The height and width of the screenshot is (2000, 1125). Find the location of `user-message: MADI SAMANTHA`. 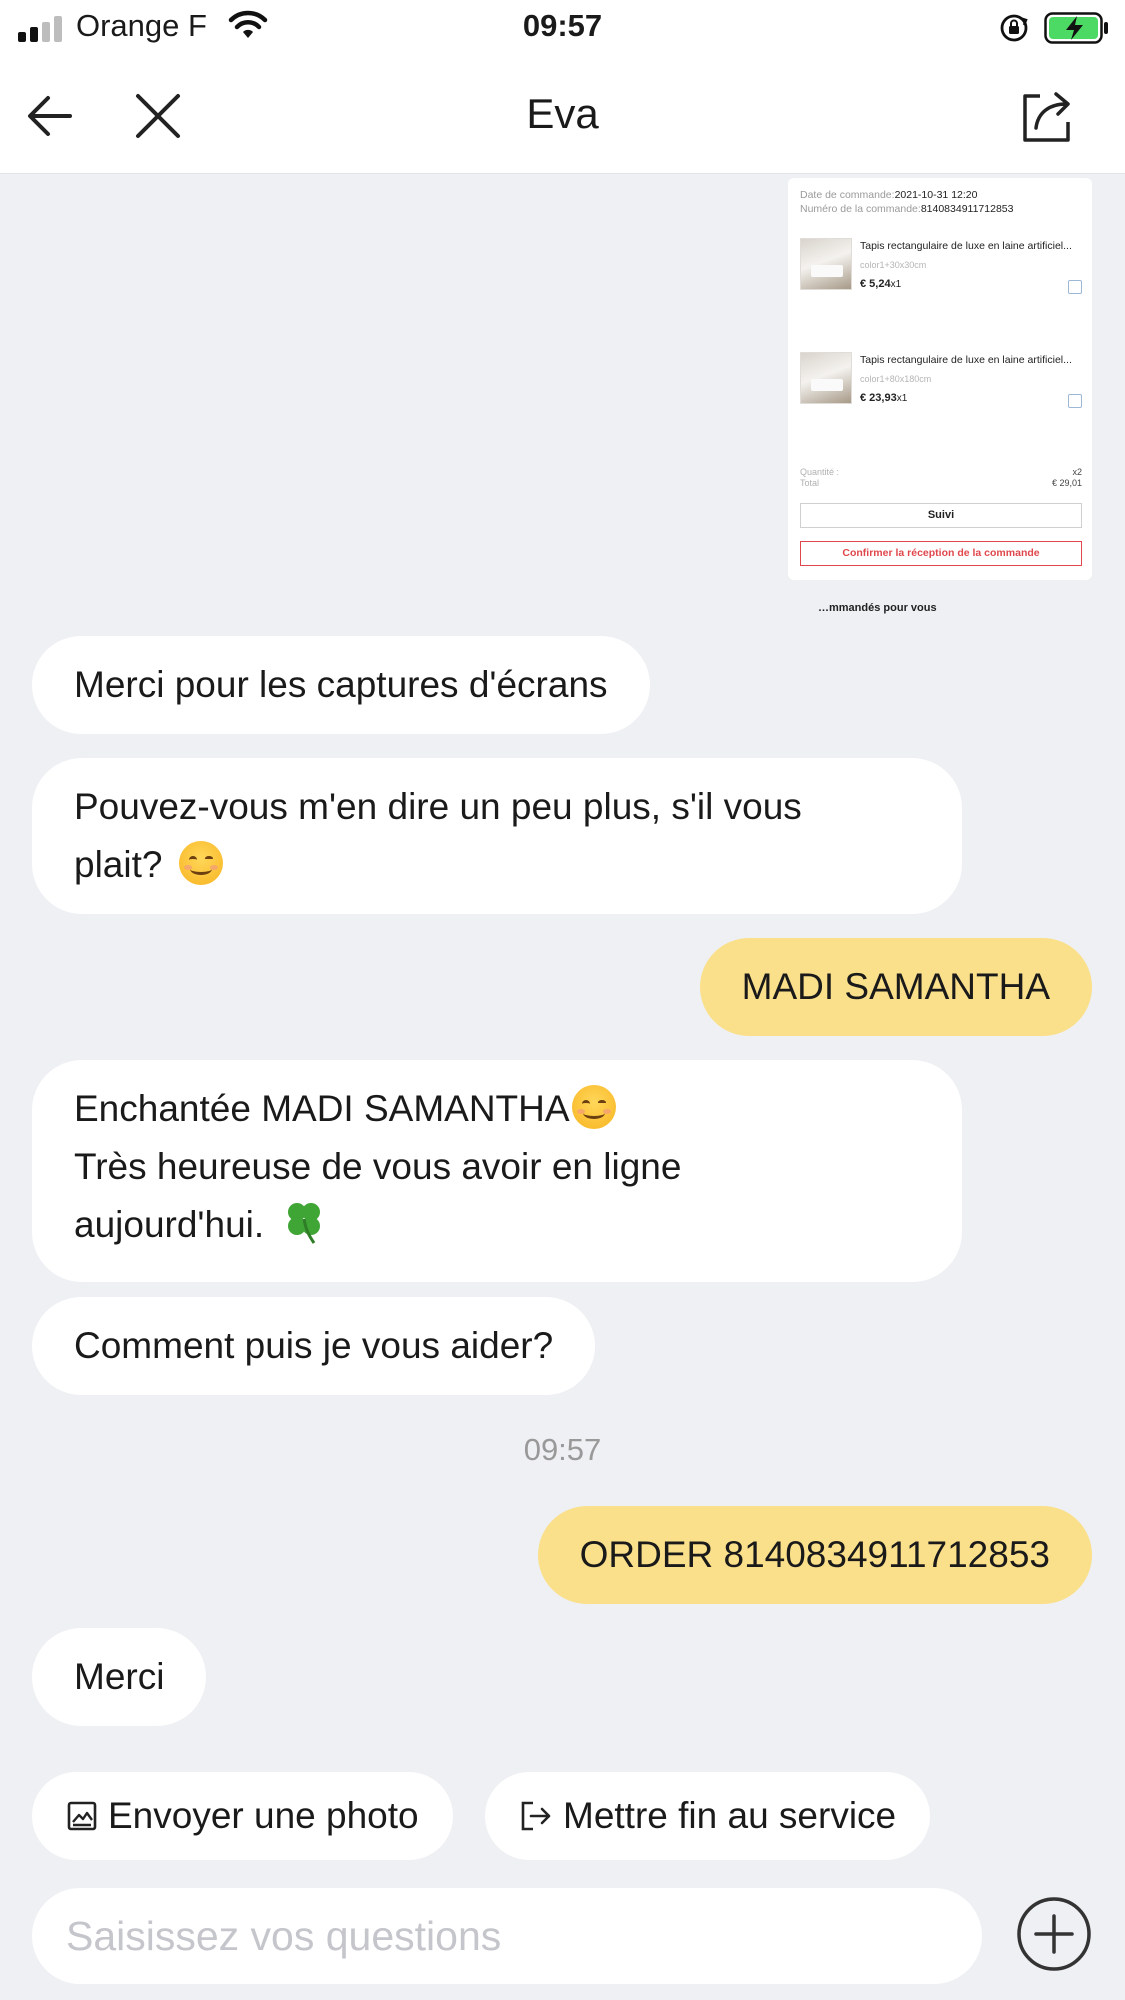

user-message: MADI SAMANTHA is located at coordinates (895, 987).